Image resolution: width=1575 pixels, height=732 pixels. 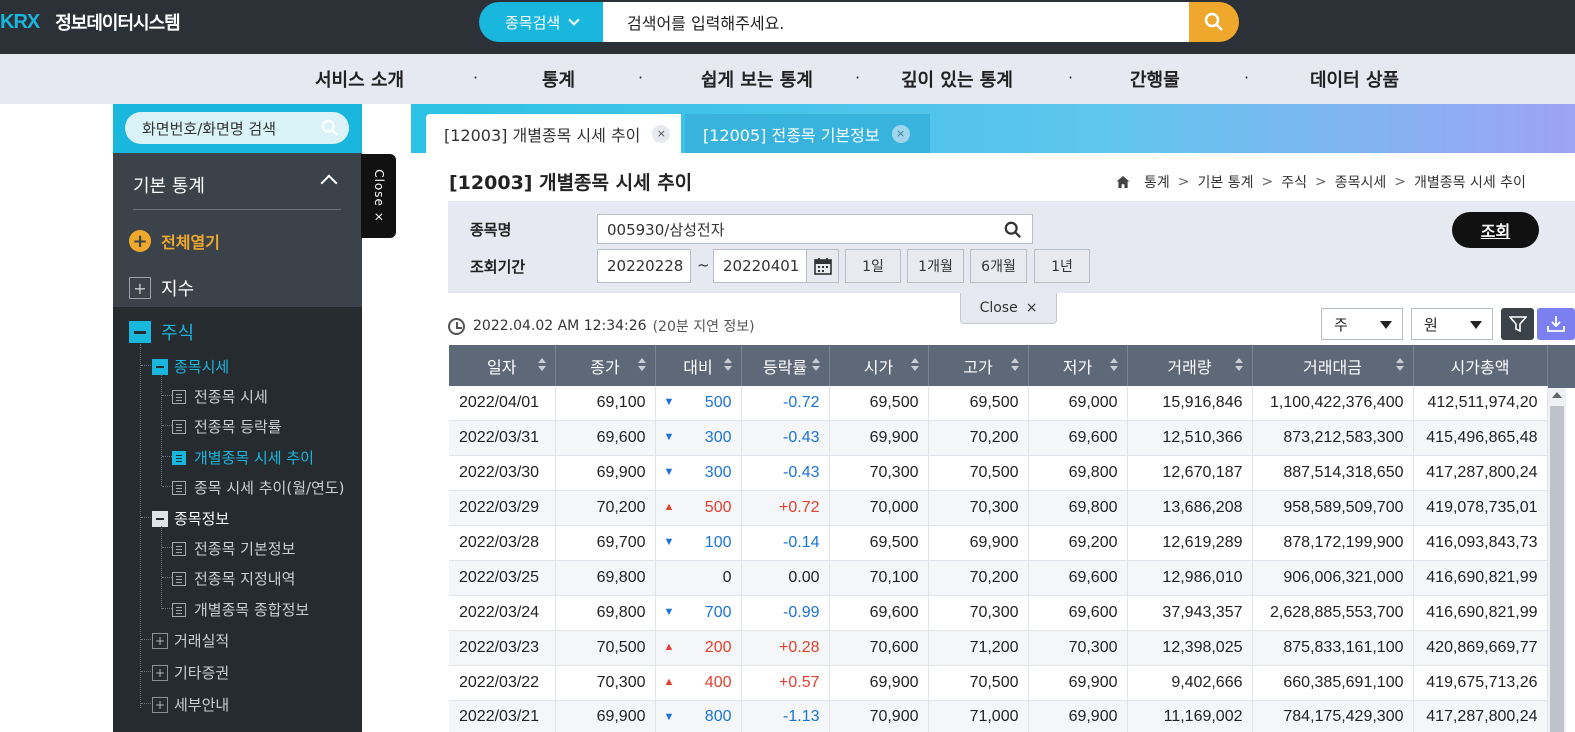 What do you see at coordinates (957, 79) in the screenshot?
I see `nav-deep-statistics: 깊이 있는 통계` at bounding box center [957, 79].